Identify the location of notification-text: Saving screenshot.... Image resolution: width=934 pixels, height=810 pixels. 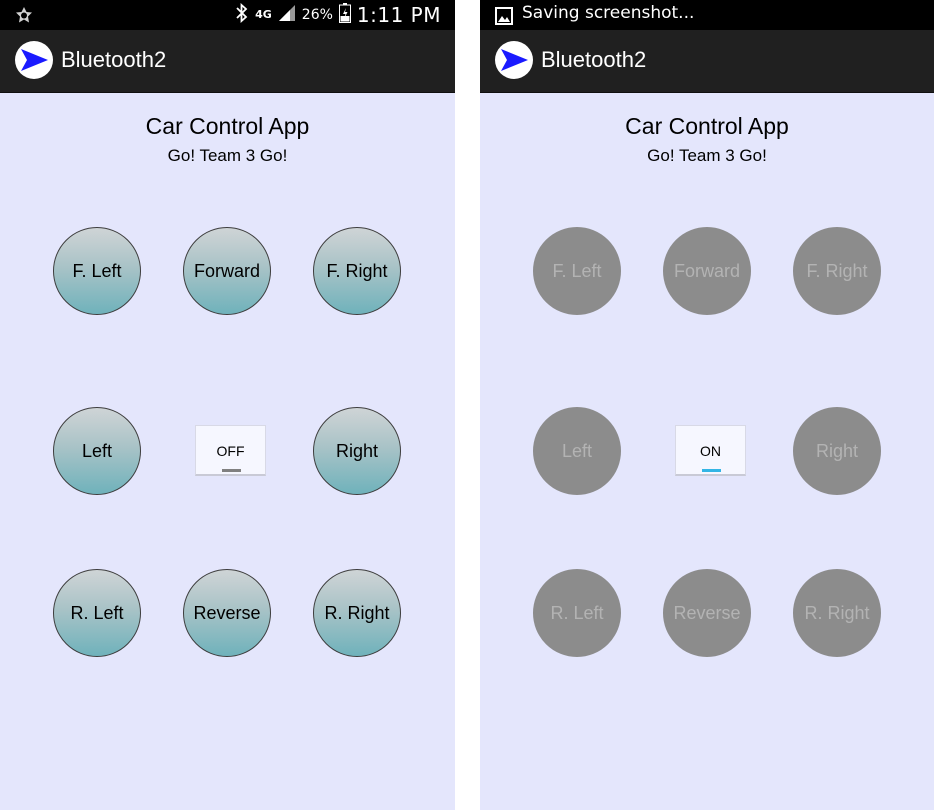
(608, 13).